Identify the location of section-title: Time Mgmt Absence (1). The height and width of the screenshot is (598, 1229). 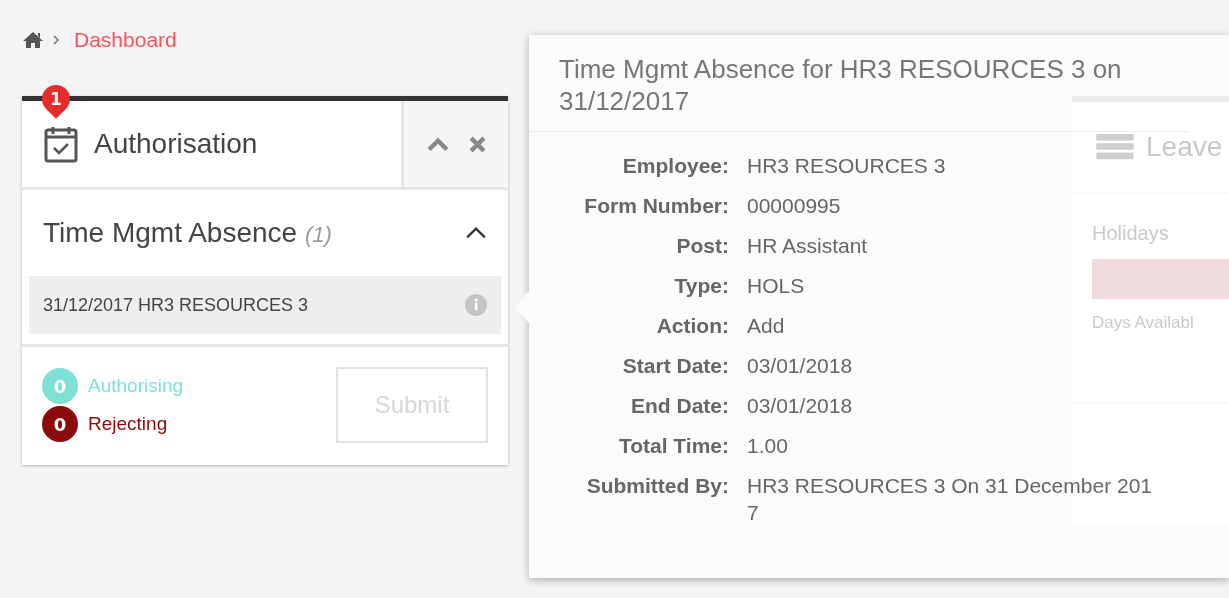
(187, 233).